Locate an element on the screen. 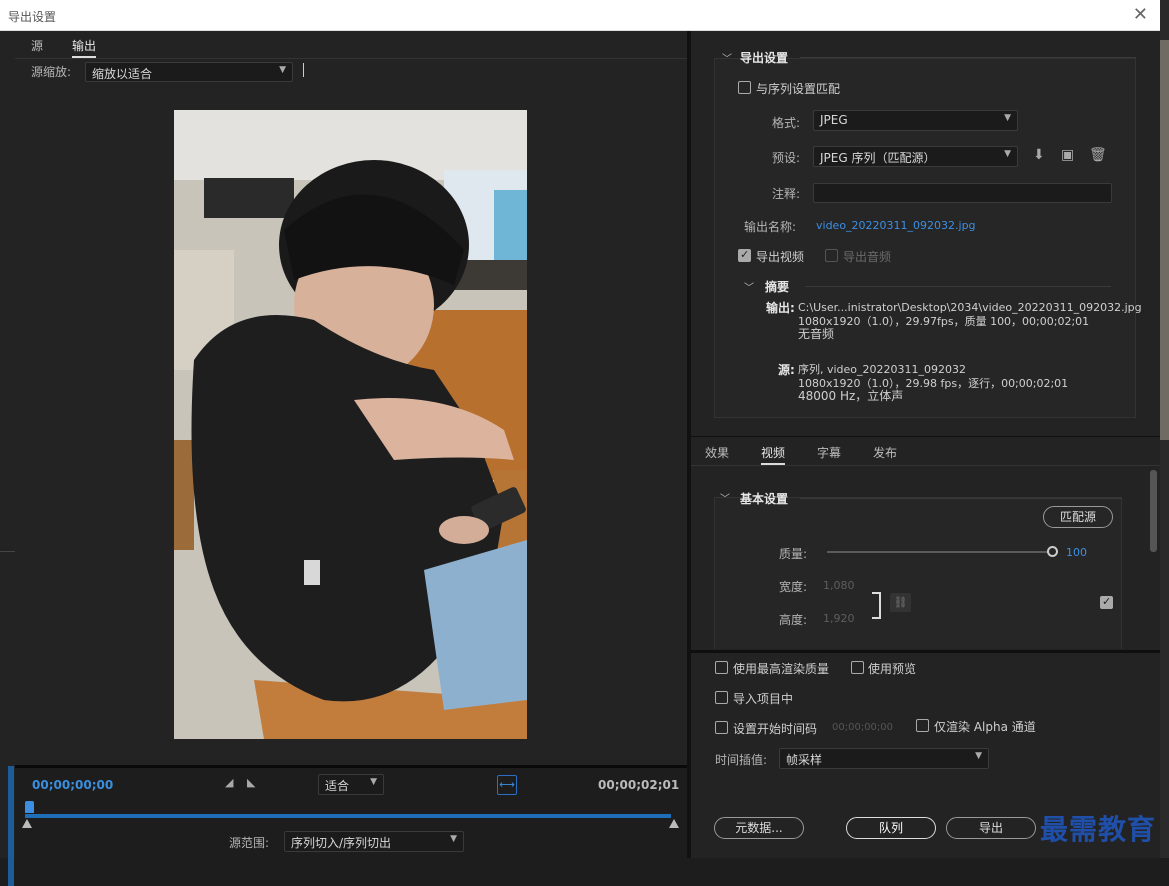  watermark-logo: 最需教育 is located at coordinates (1098, 829).